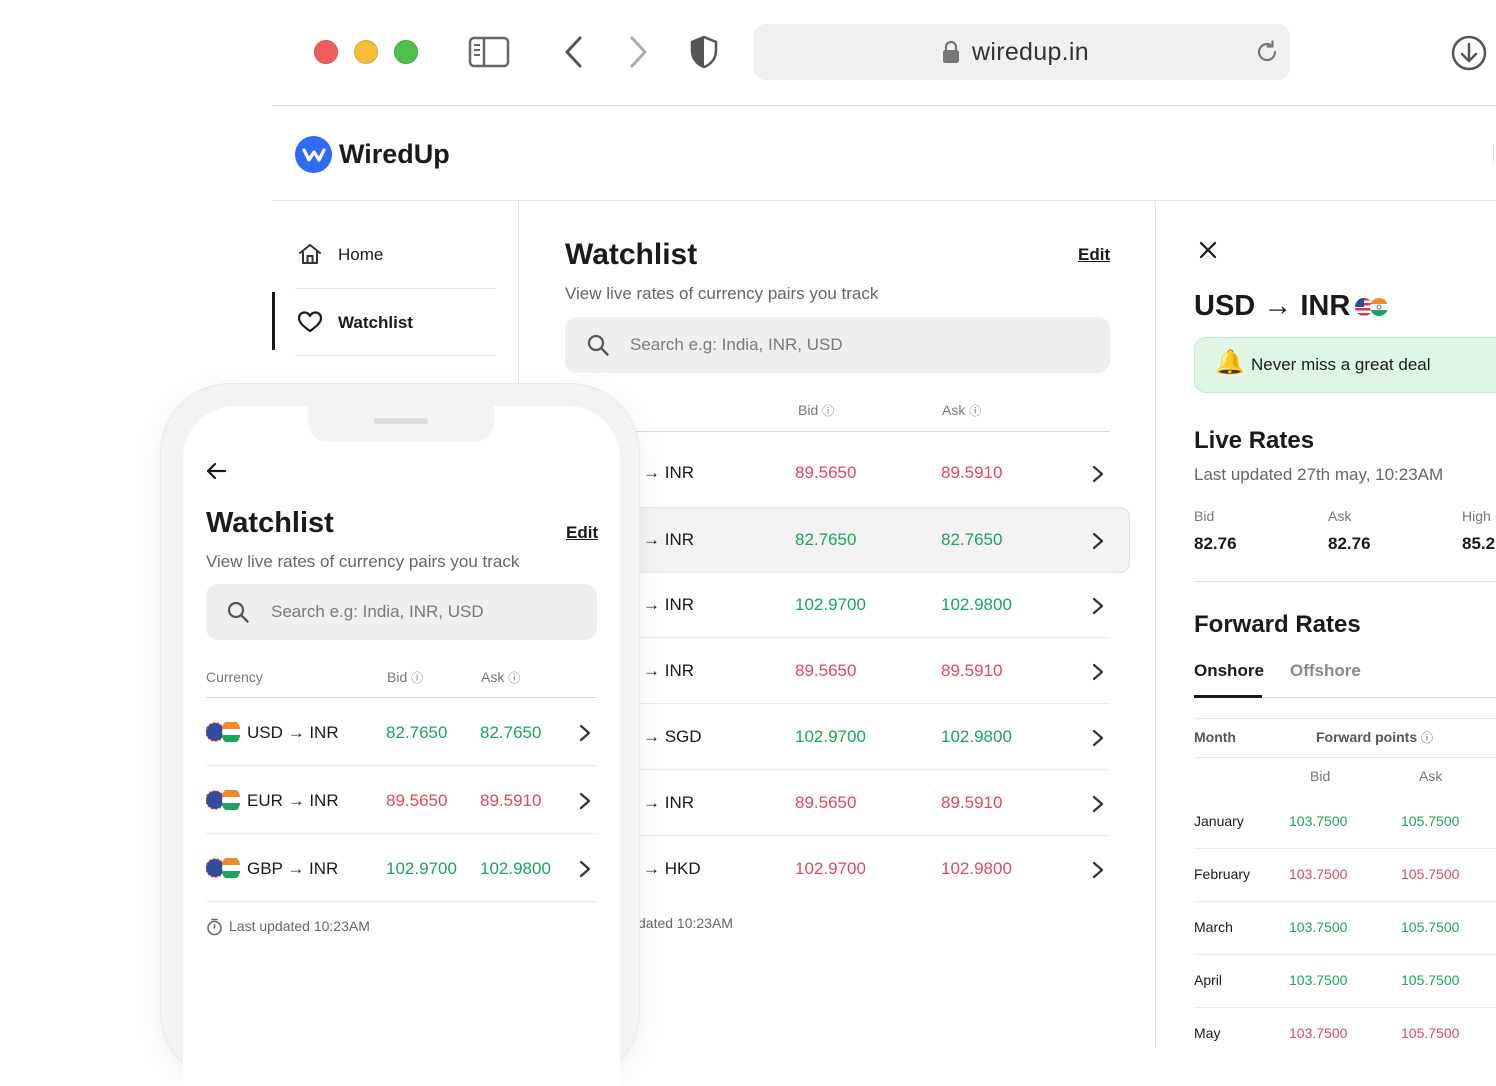 This screenshot has width=1496, height=1086. Describe the element at coordinates (1479, 543) in the screenshot. I see `stat-value: 85.2` at that location.